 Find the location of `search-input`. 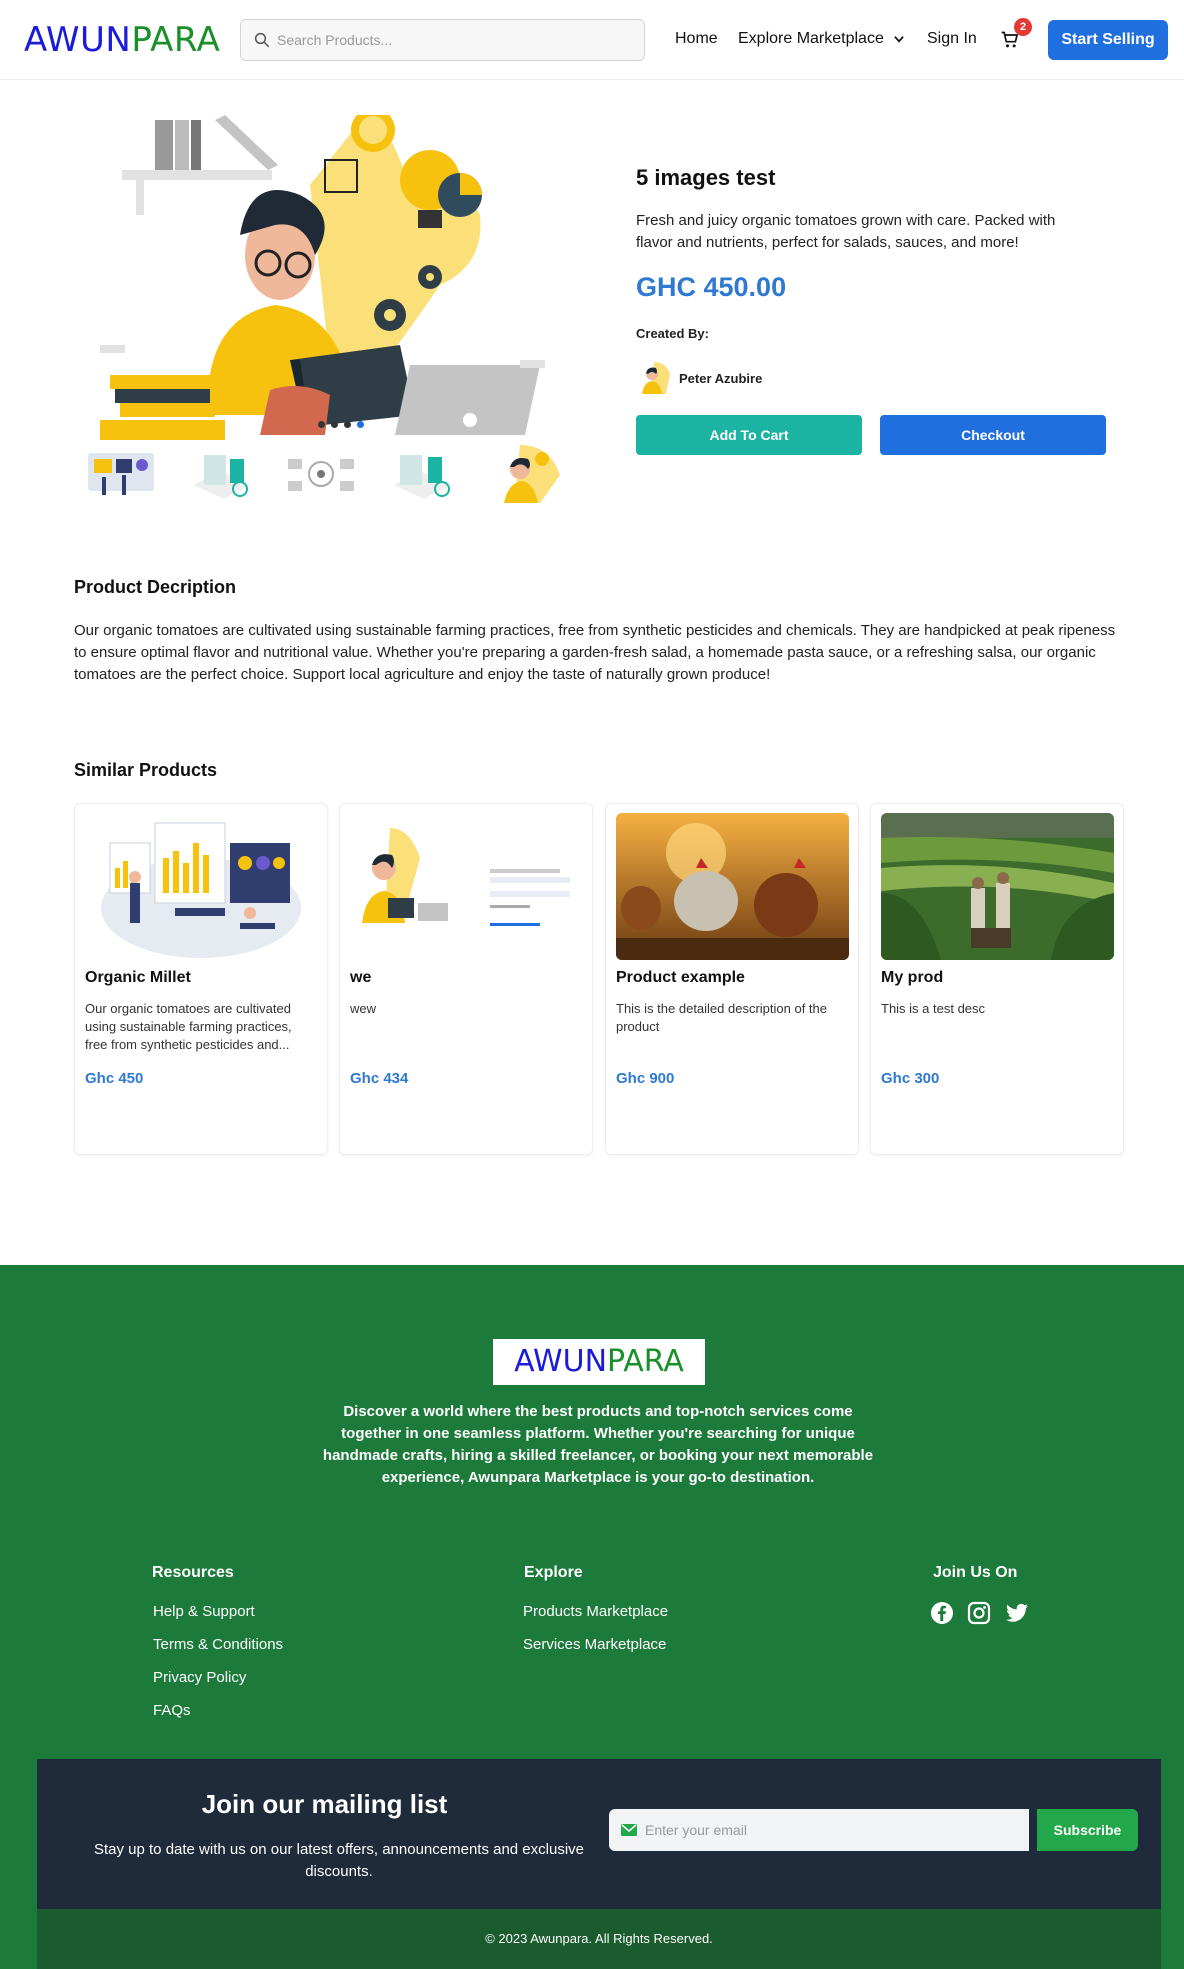

search-input is located at coordinates (457, 40).